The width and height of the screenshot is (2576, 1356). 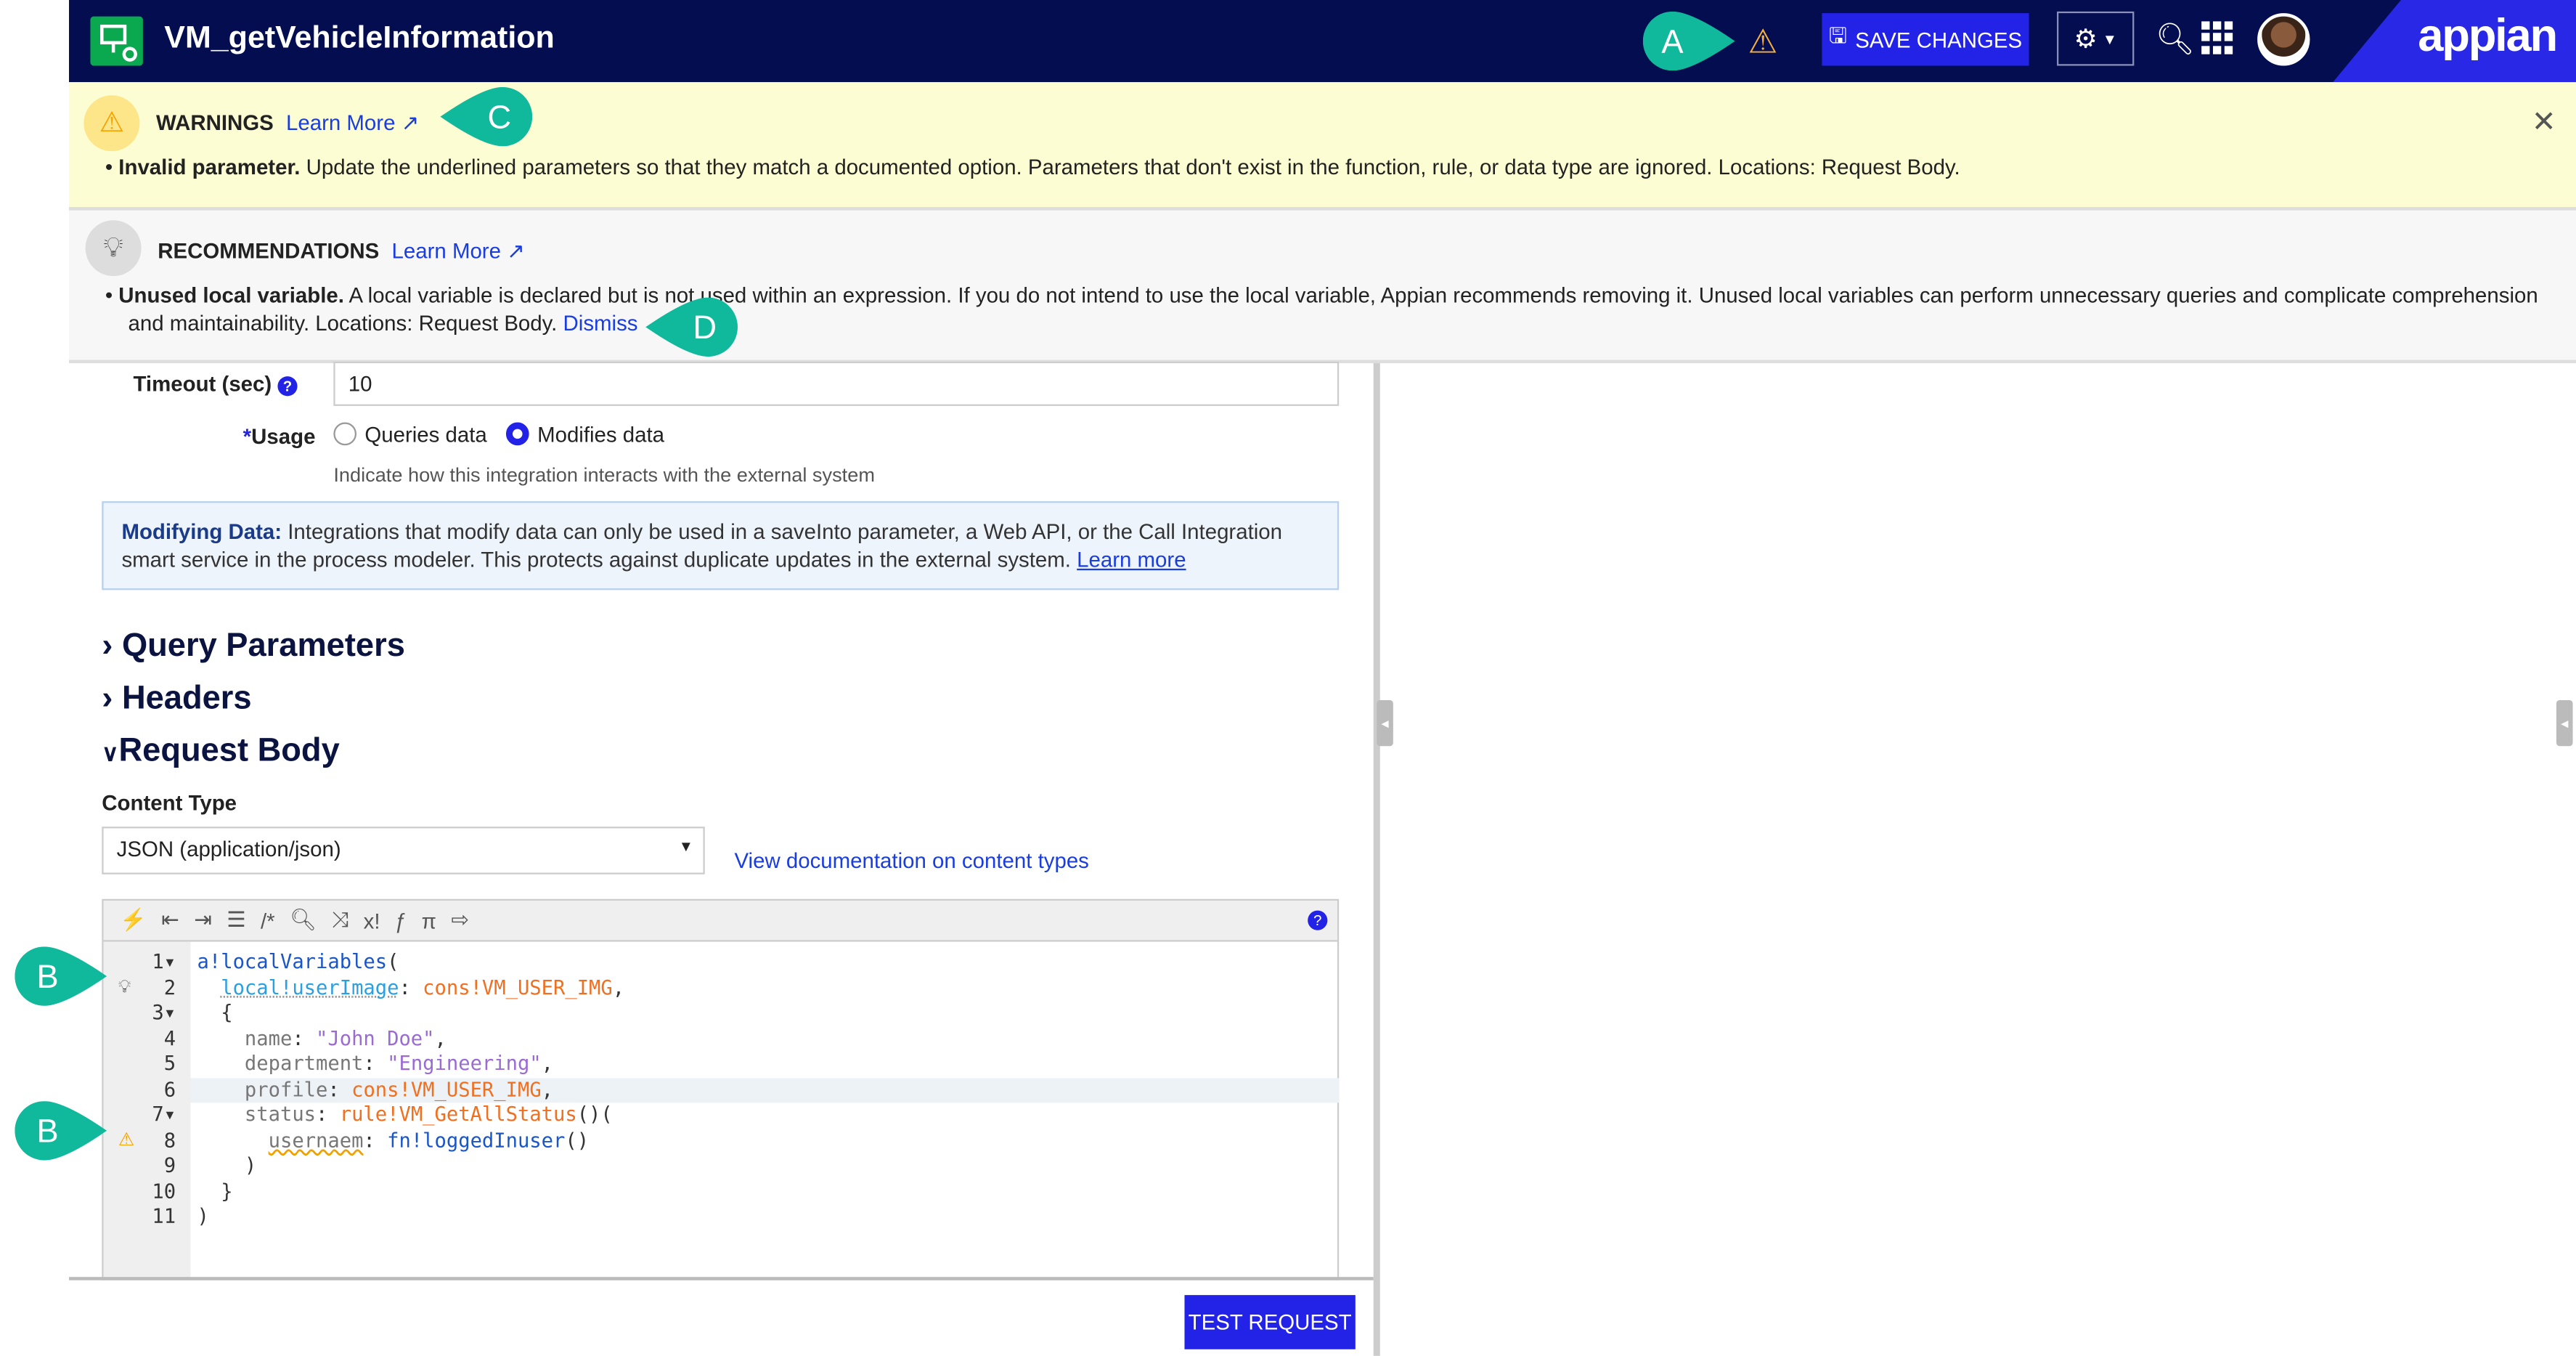 What do you see at coordinates (303, 920) in the screenshot?
I see `search-icon: 🔍︎` at bounding box center [303, 920].